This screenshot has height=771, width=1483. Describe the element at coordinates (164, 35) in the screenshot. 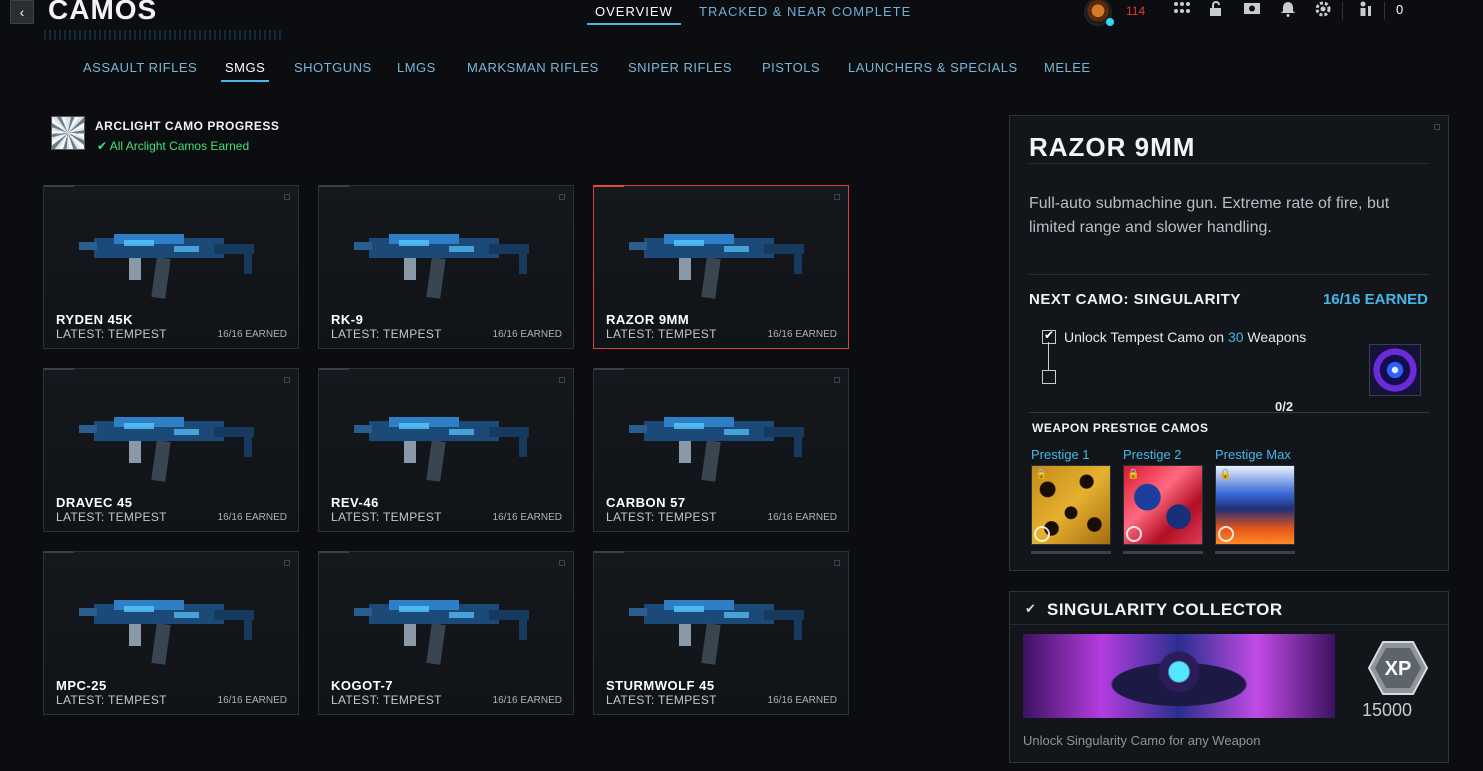

I see `title-decoration` at that location.